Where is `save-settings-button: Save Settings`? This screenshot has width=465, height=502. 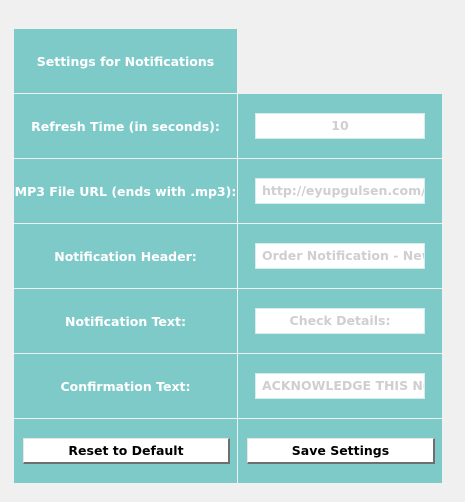
save-settings-button: Save Settings is located at coordinates (341, 451).